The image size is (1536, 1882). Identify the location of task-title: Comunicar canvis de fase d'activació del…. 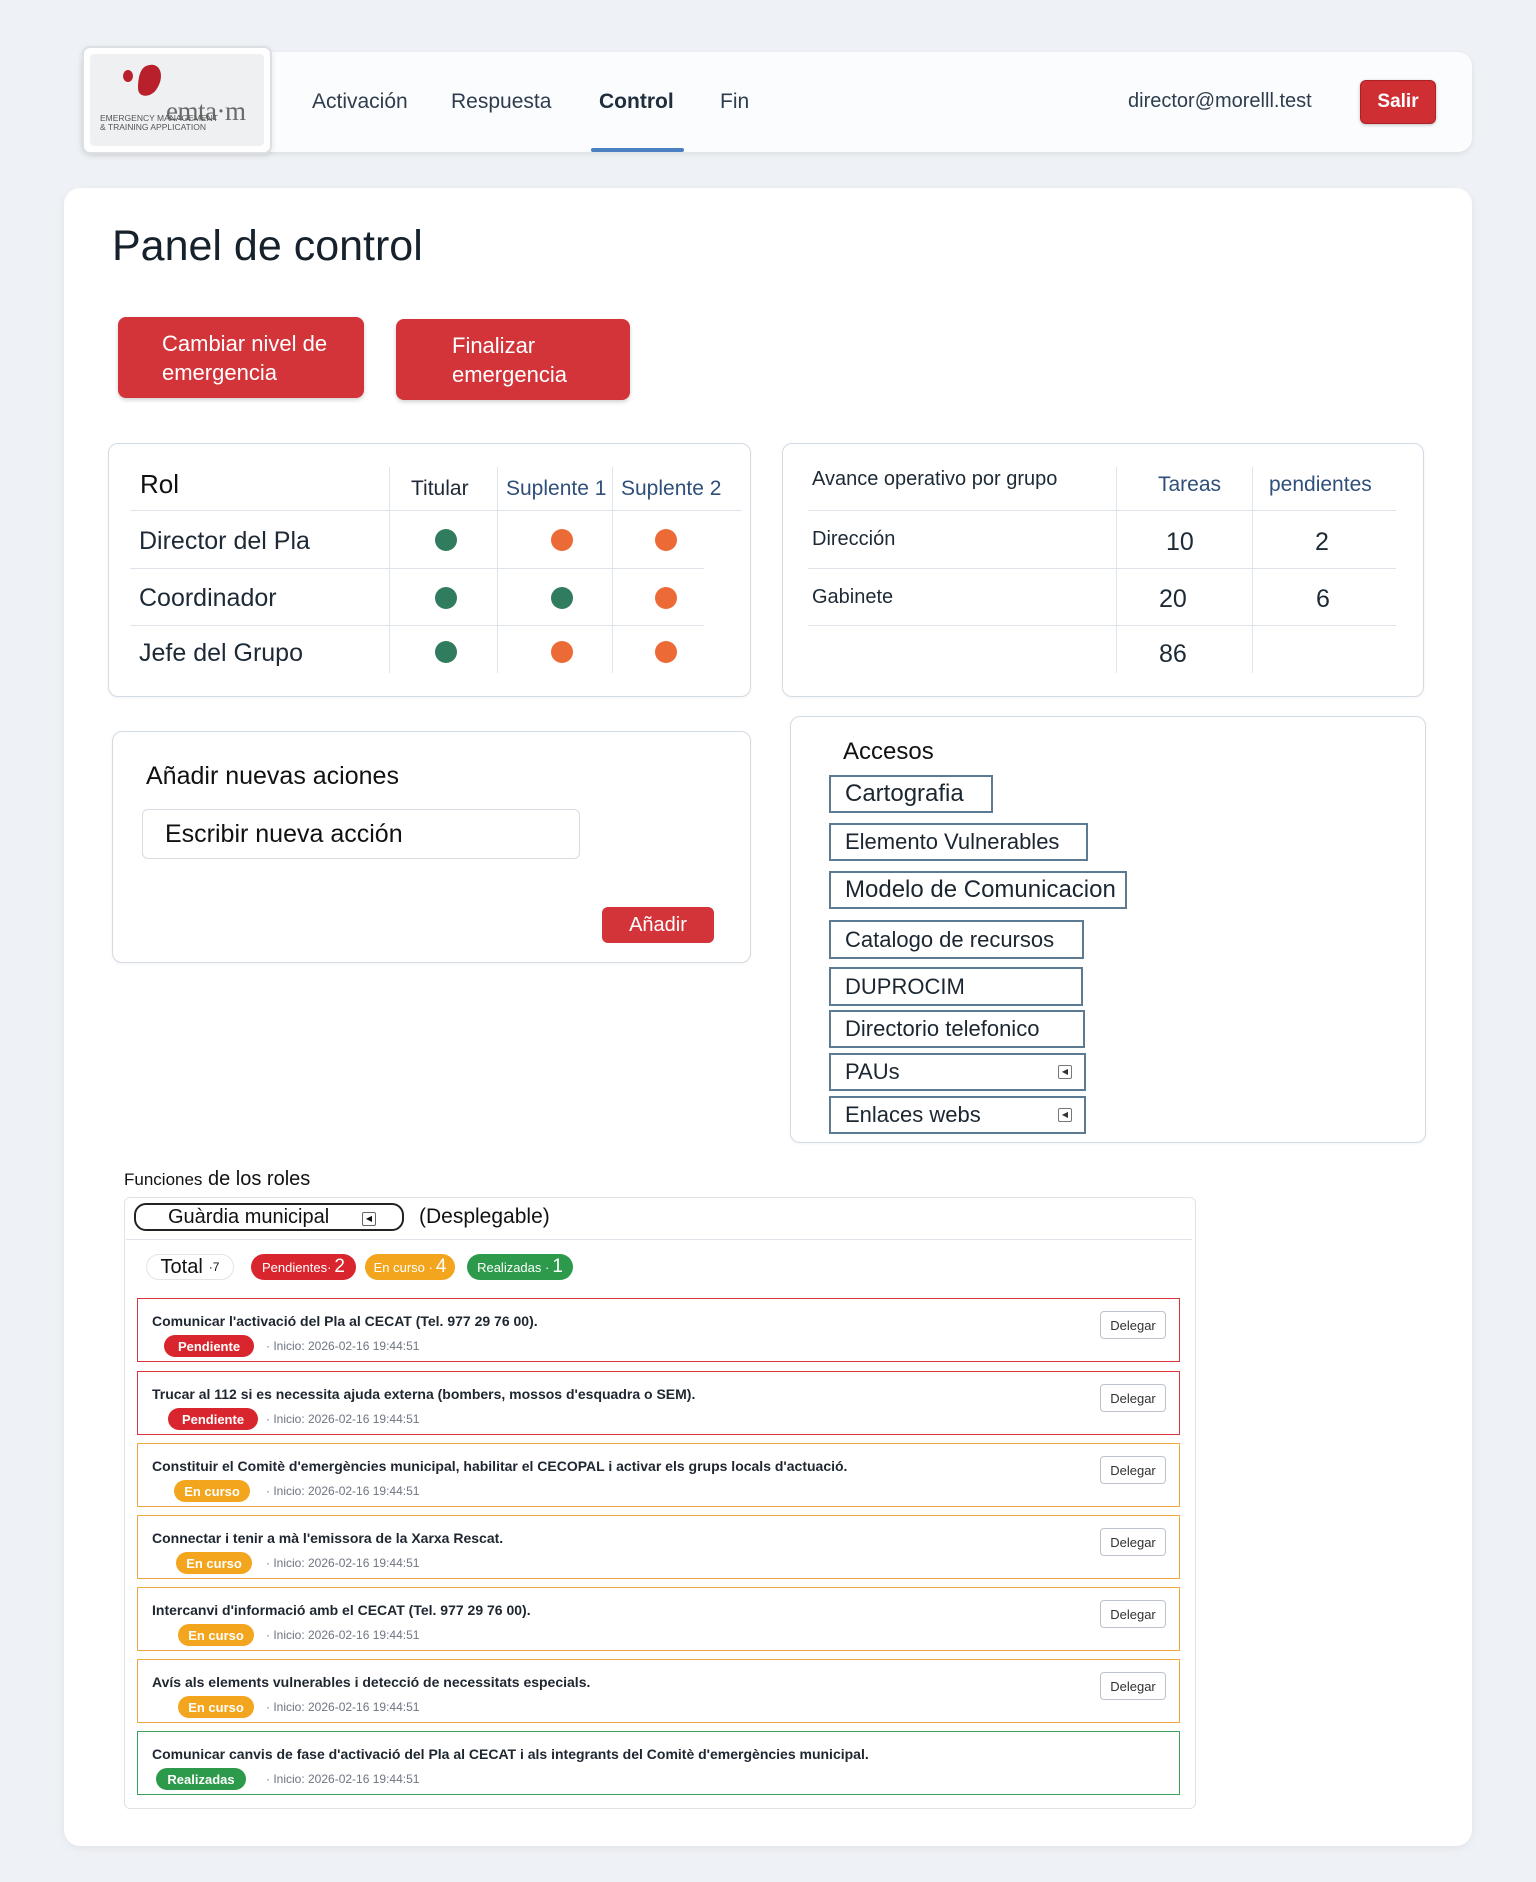
(510, 1754).